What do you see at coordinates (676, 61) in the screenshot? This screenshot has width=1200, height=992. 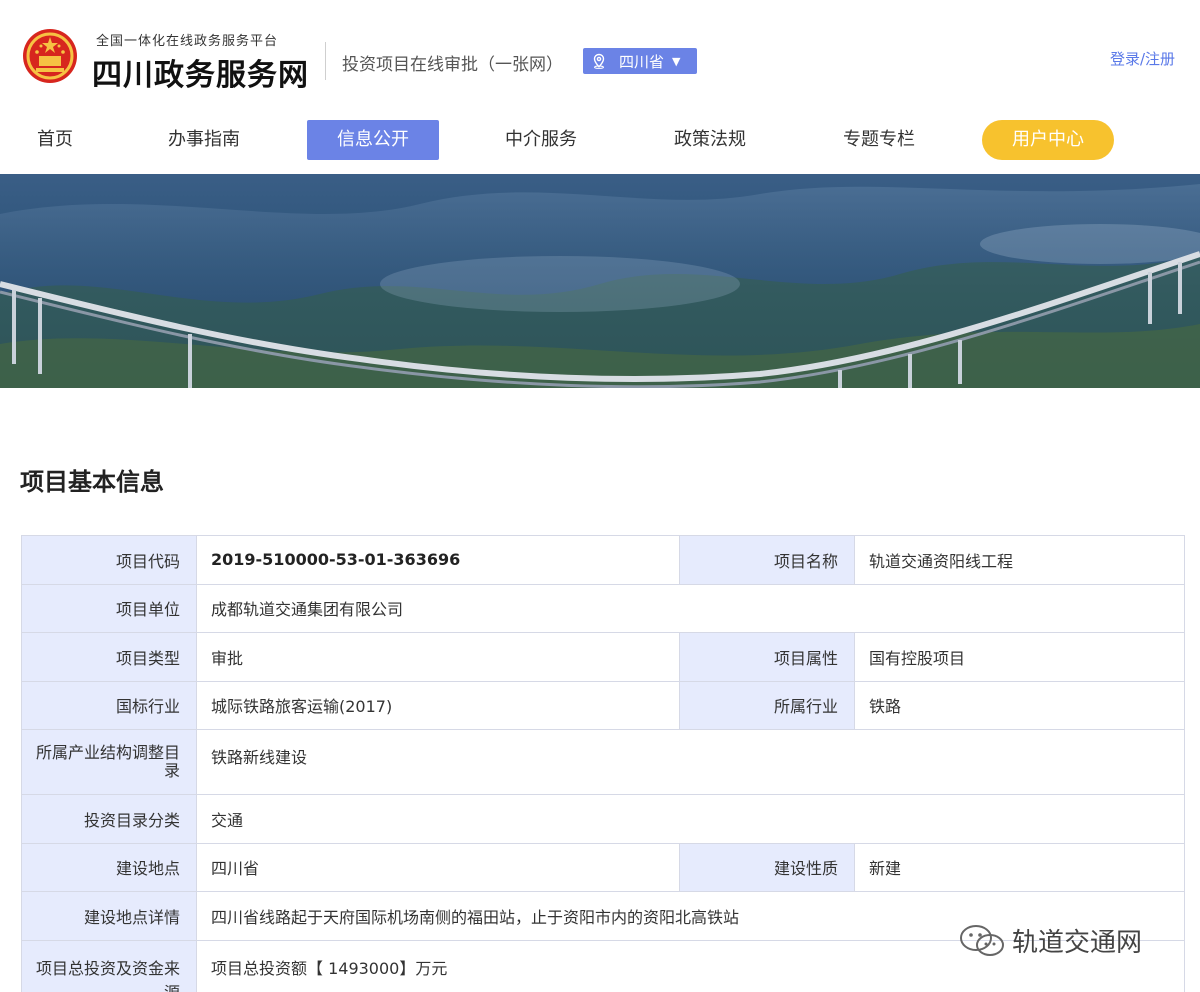 I see `caret-down-icon: ▼` at bounding box center [676, 61].